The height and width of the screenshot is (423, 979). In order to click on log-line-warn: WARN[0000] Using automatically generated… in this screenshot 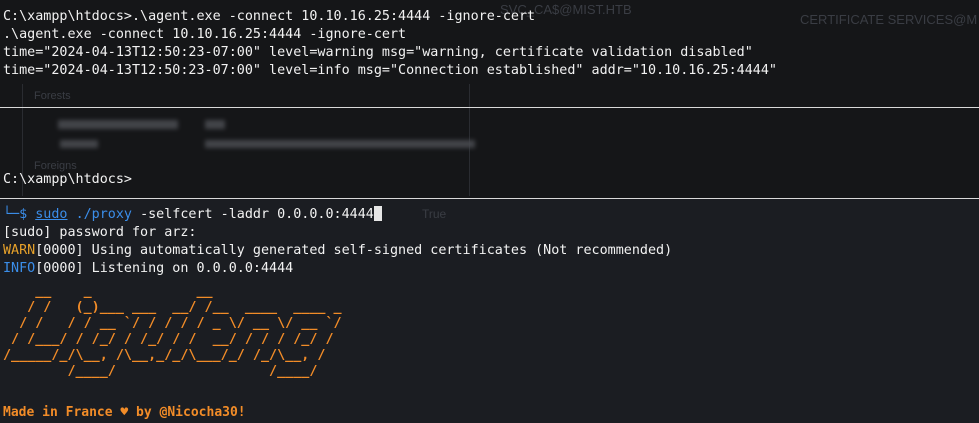, I will do `click(337, 251)`.